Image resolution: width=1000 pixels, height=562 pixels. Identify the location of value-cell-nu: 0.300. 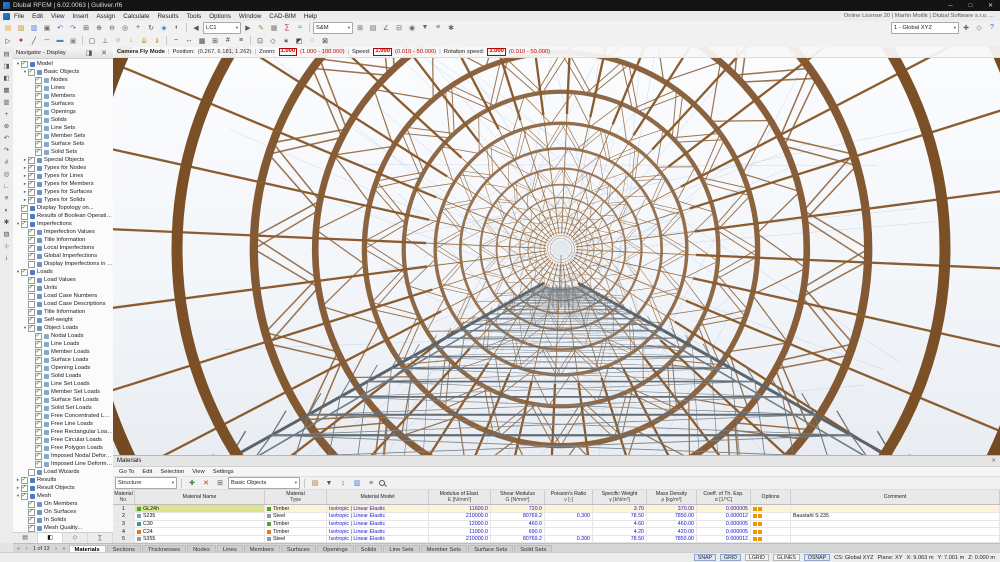
(569, 539).